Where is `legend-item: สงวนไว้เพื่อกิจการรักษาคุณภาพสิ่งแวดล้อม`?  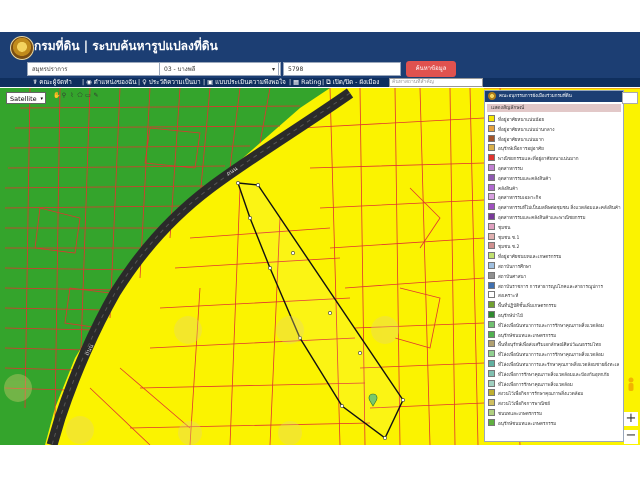
legend-item: สงวนไว้เพื่อกิจการรักษาคุณภาพสิ่งแวดล้อม is located at coordinates (536, 393).